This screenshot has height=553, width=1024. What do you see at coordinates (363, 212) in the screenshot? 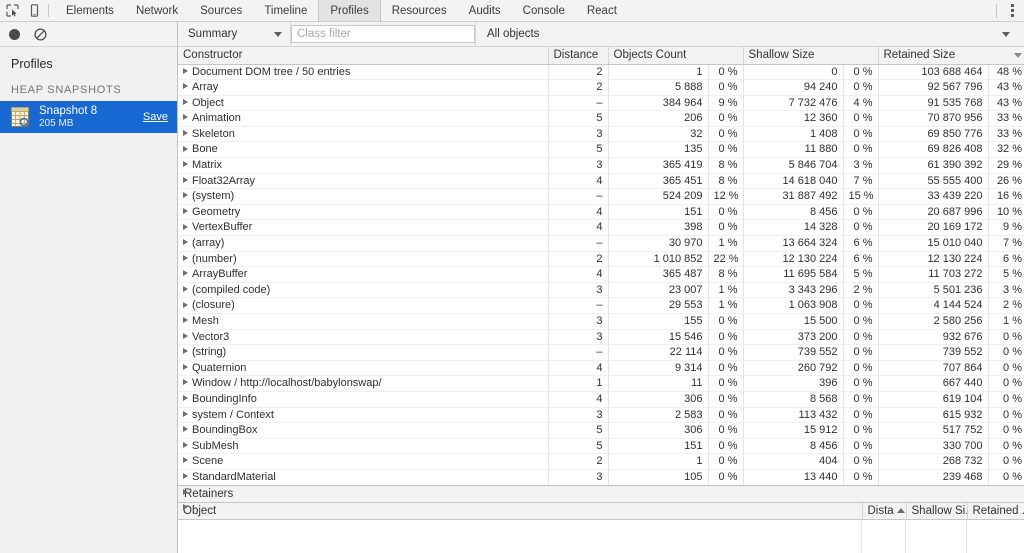
I see `cell-constructor: Geometry` at bounding box center [363, 212].